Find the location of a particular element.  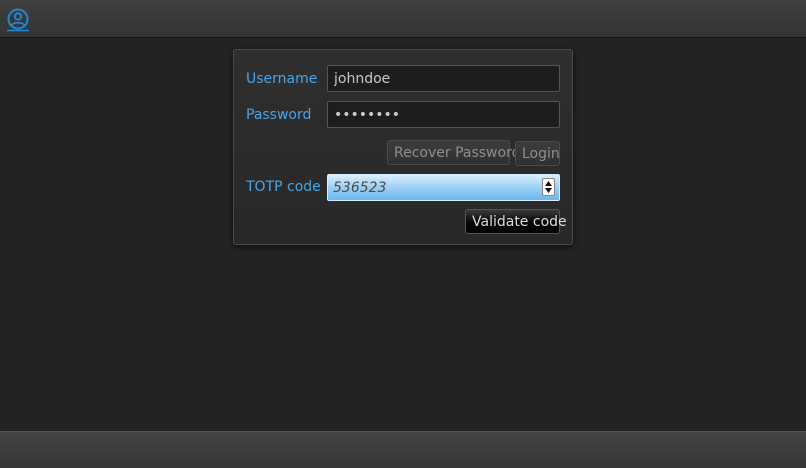

recover-password-button: Recover Password is located at coordinates (453, 152).